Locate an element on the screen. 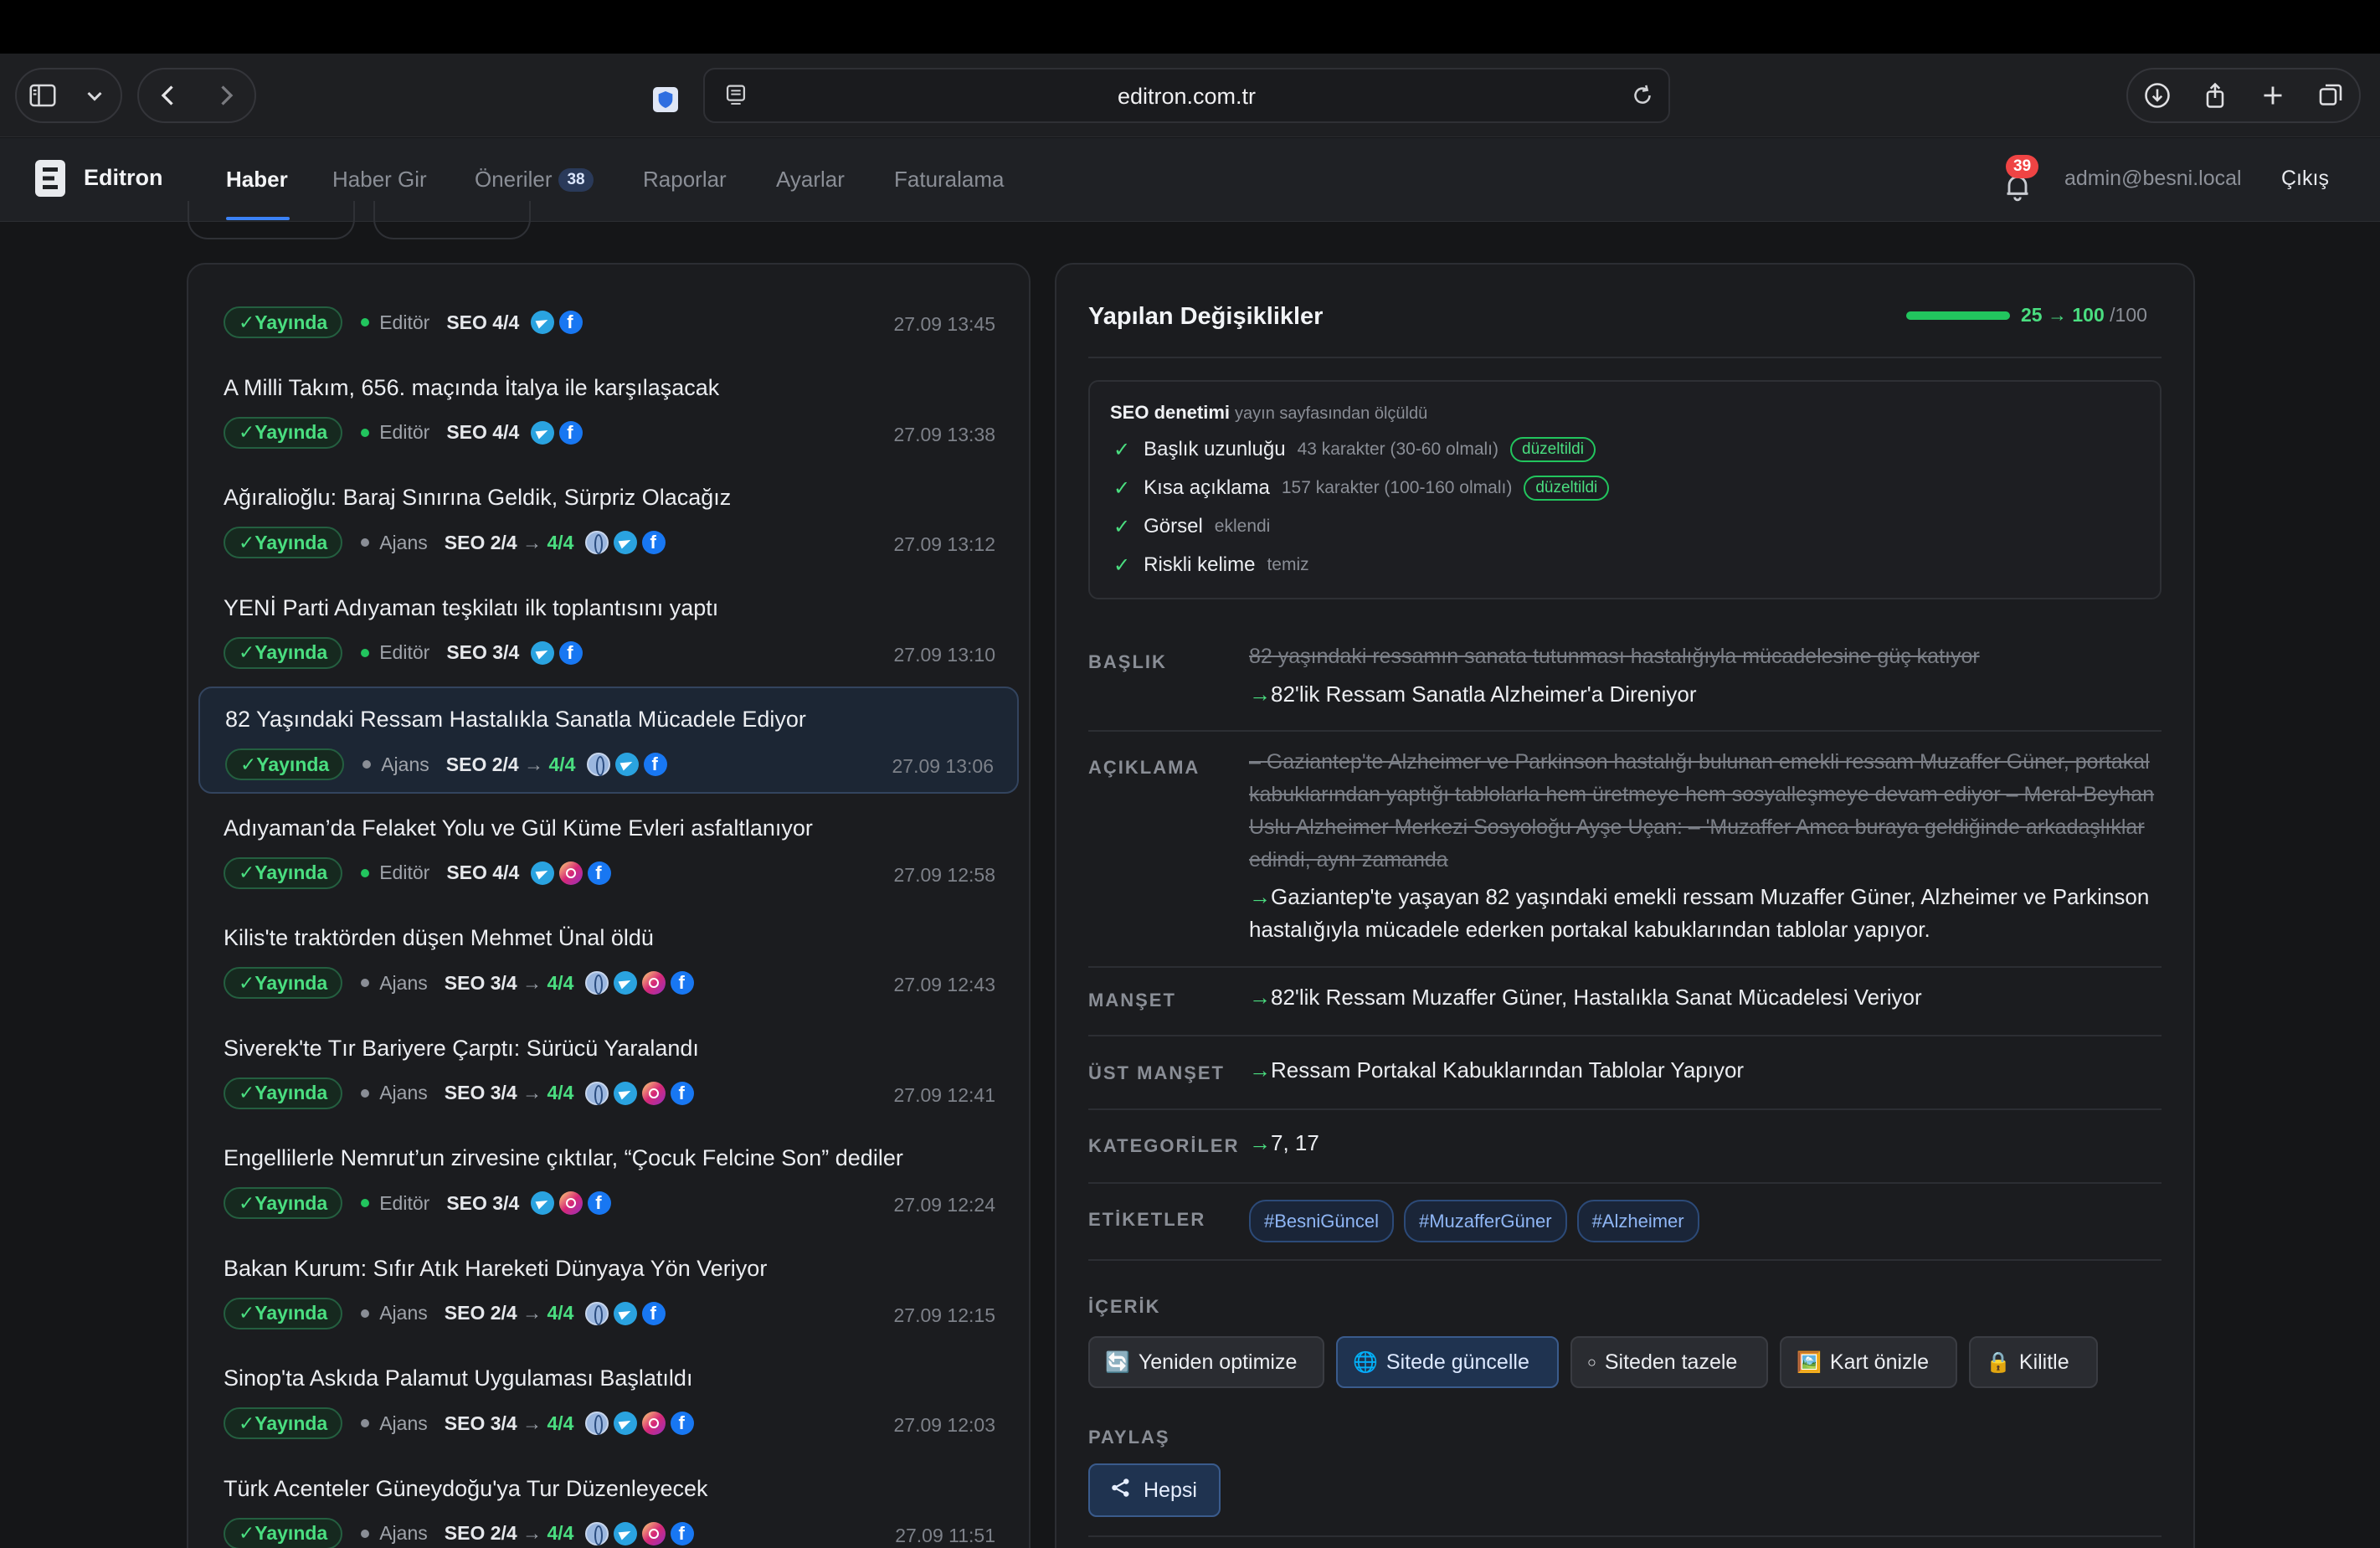 The image size is (2380, 1548). check-icon: ✓ is located at coordinates (1122, 526).